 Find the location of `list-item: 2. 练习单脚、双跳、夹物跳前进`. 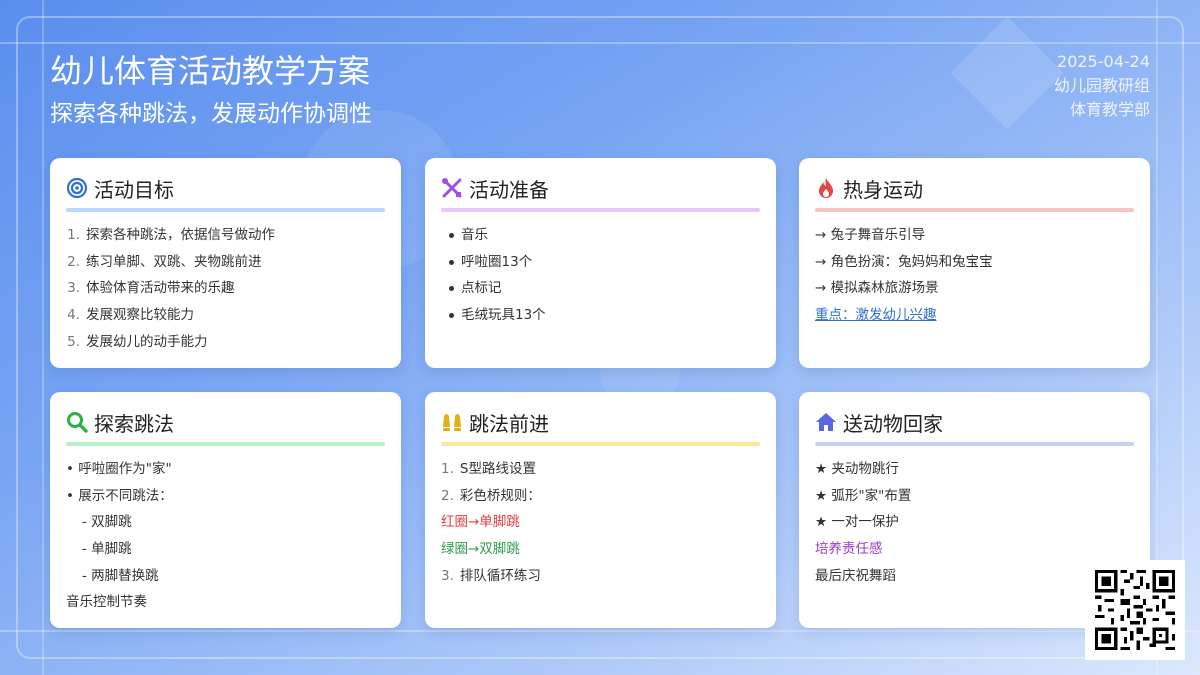

list-item: 2. 练习单脚、双跳、夹物跳前进 is located at coordinates (164, 261).